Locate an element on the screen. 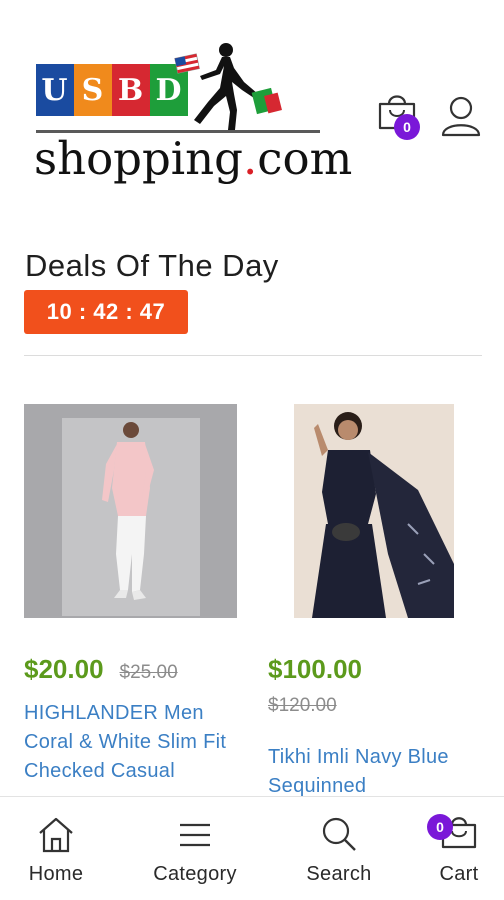 The width and height of the screenshot is (504, 900). logo-letters: U S B D is located at coordinates (112, 90).